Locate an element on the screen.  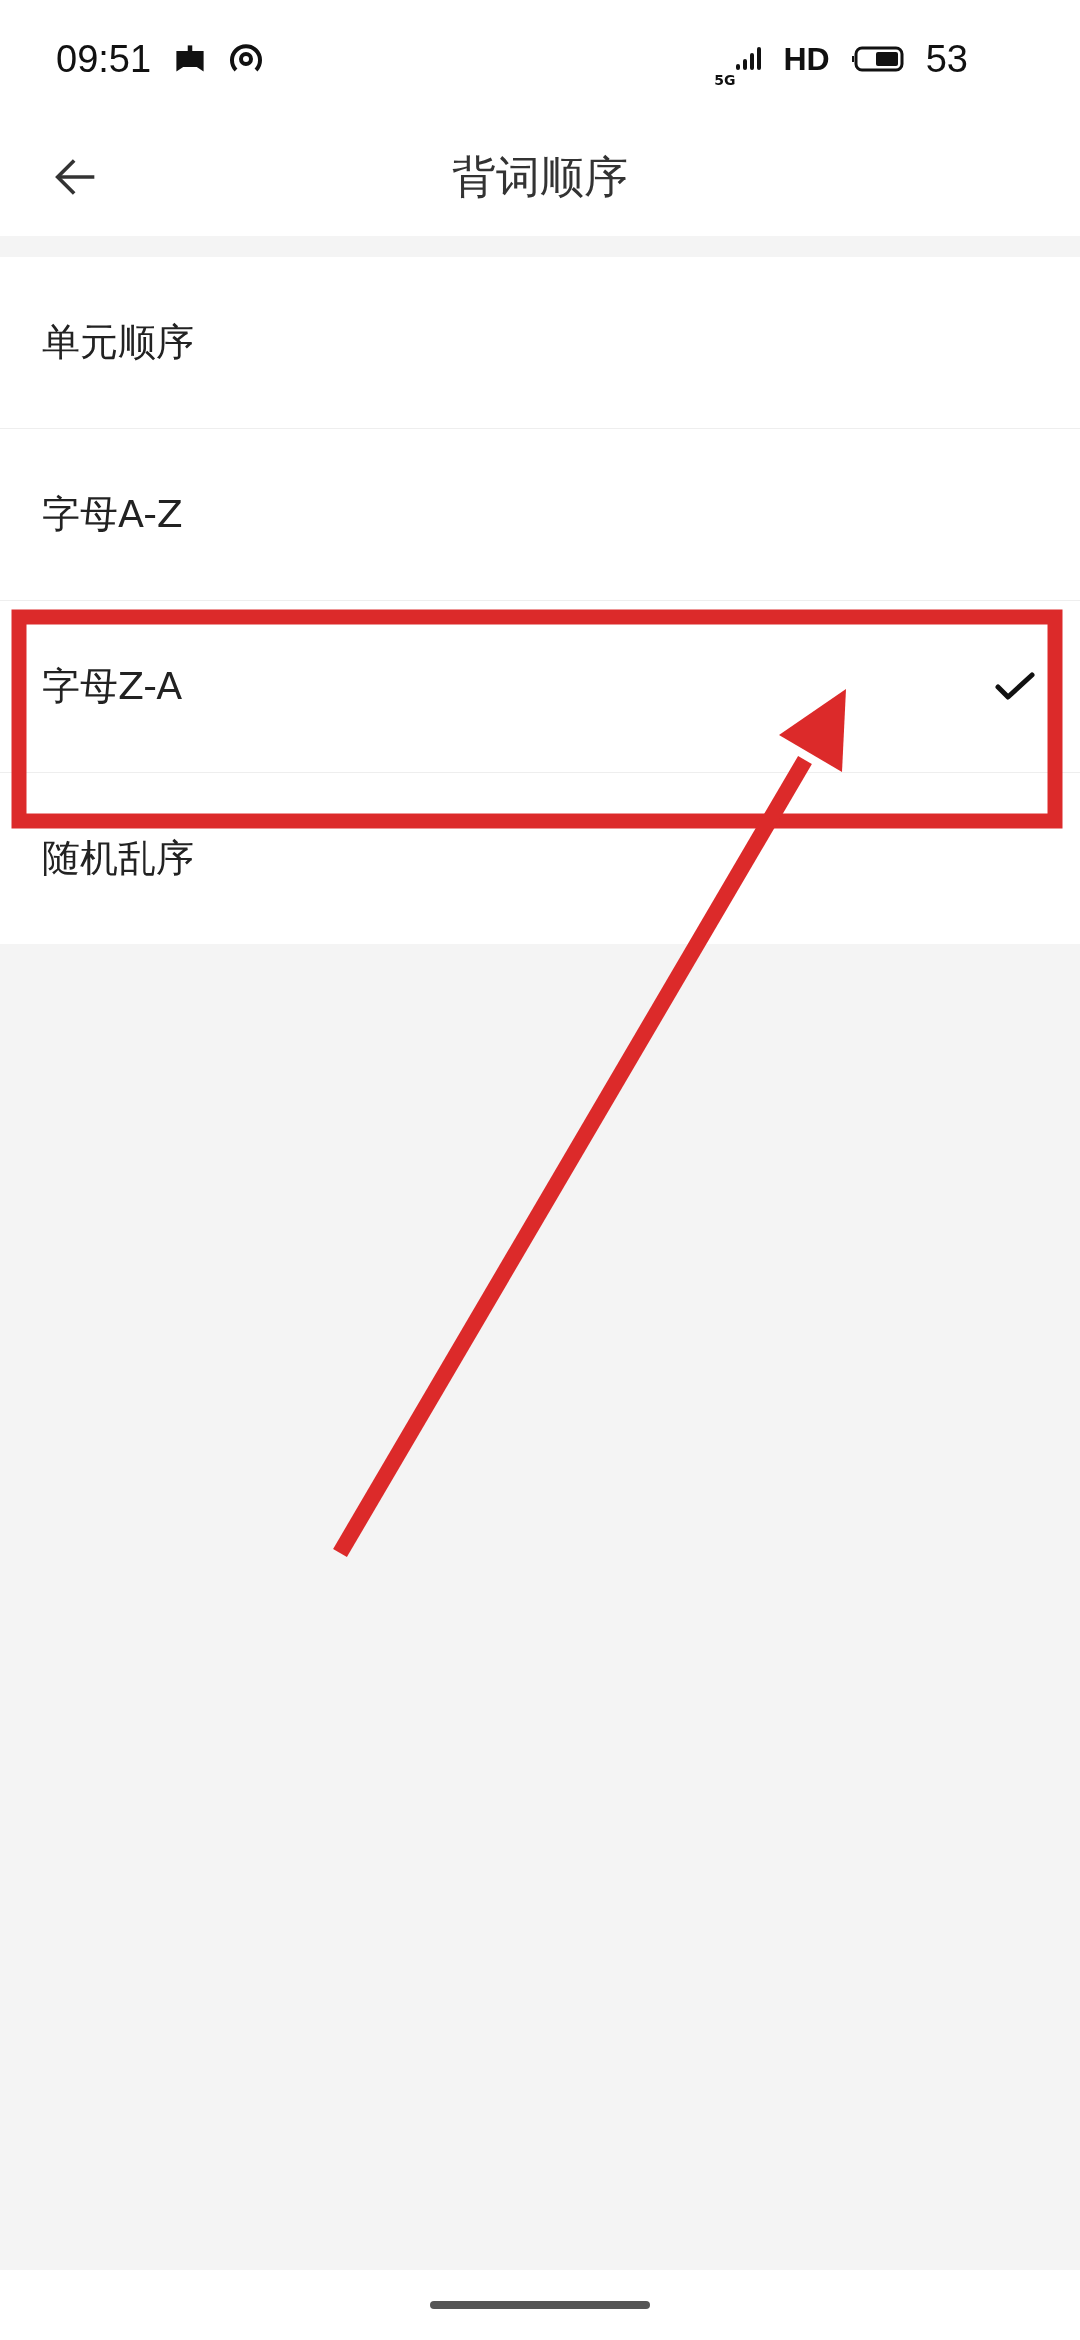
checkmark-icon is located at coordinates (1015, 686).